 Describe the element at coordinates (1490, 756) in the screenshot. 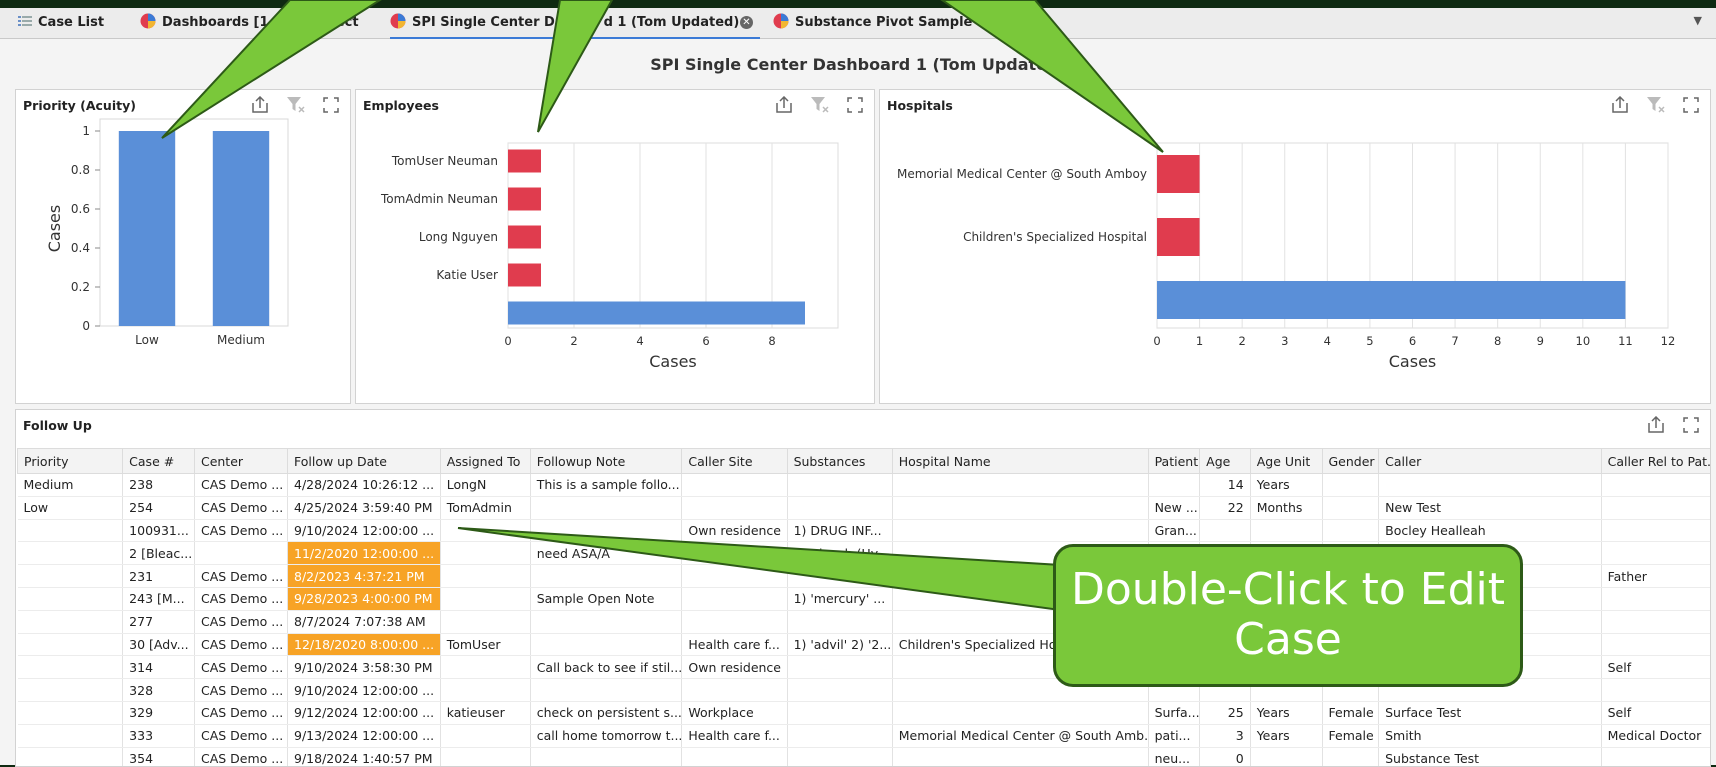

I see `table-cell: Substance Test` at that location.